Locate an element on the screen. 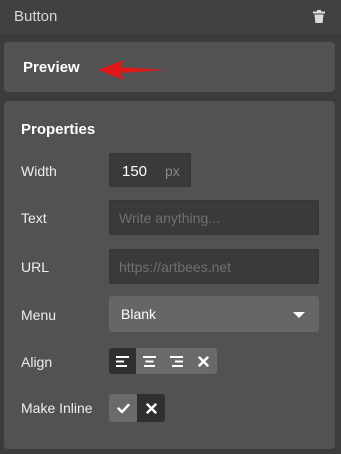 This screenshot has height=454, width=341. url-placeholder: https://artbees.net is located at coordinates (175, 267).